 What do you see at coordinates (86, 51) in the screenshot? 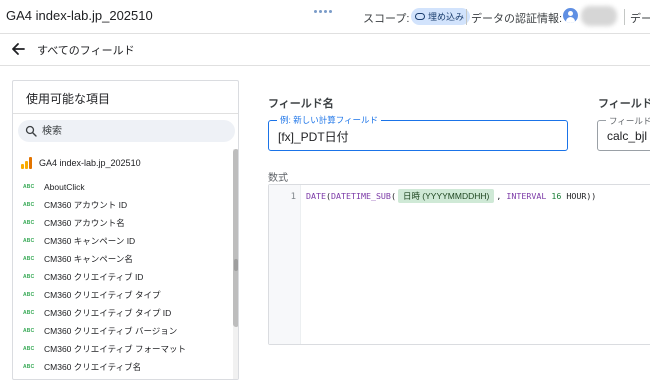
I see `page-title: すべてのフィールド` at bounding box center [86, 51].